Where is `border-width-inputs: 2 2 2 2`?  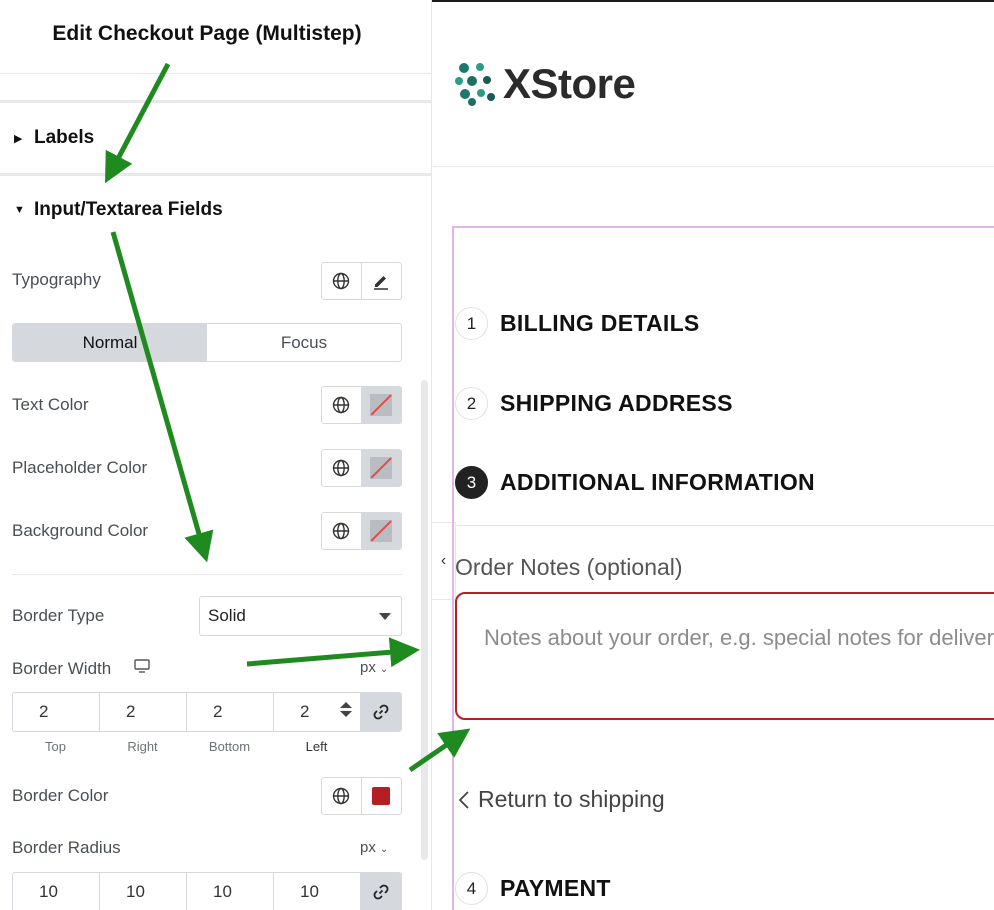
border-width-inputs: 2 2 2 2 is located at coordinates (207, 712).